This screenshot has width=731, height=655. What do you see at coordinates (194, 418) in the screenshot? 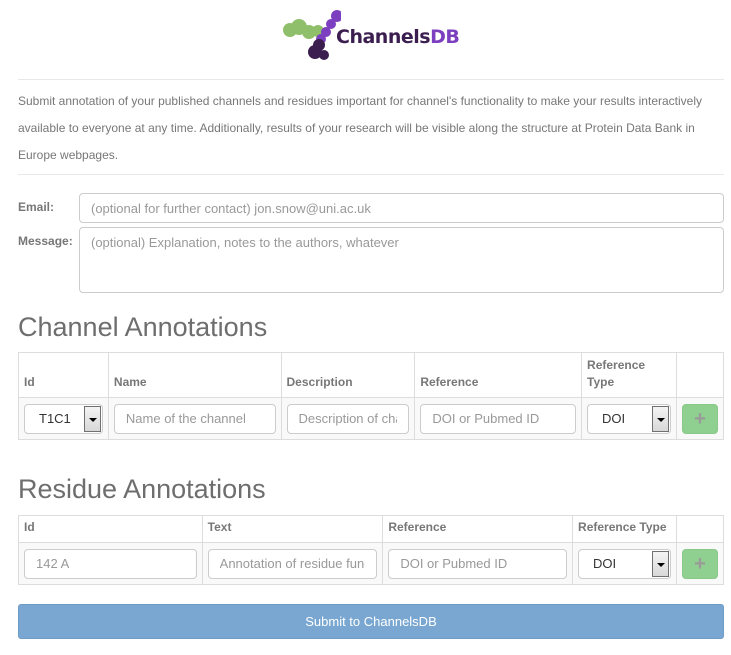
I see `channel-name-input` at bounding box center [194, 418].